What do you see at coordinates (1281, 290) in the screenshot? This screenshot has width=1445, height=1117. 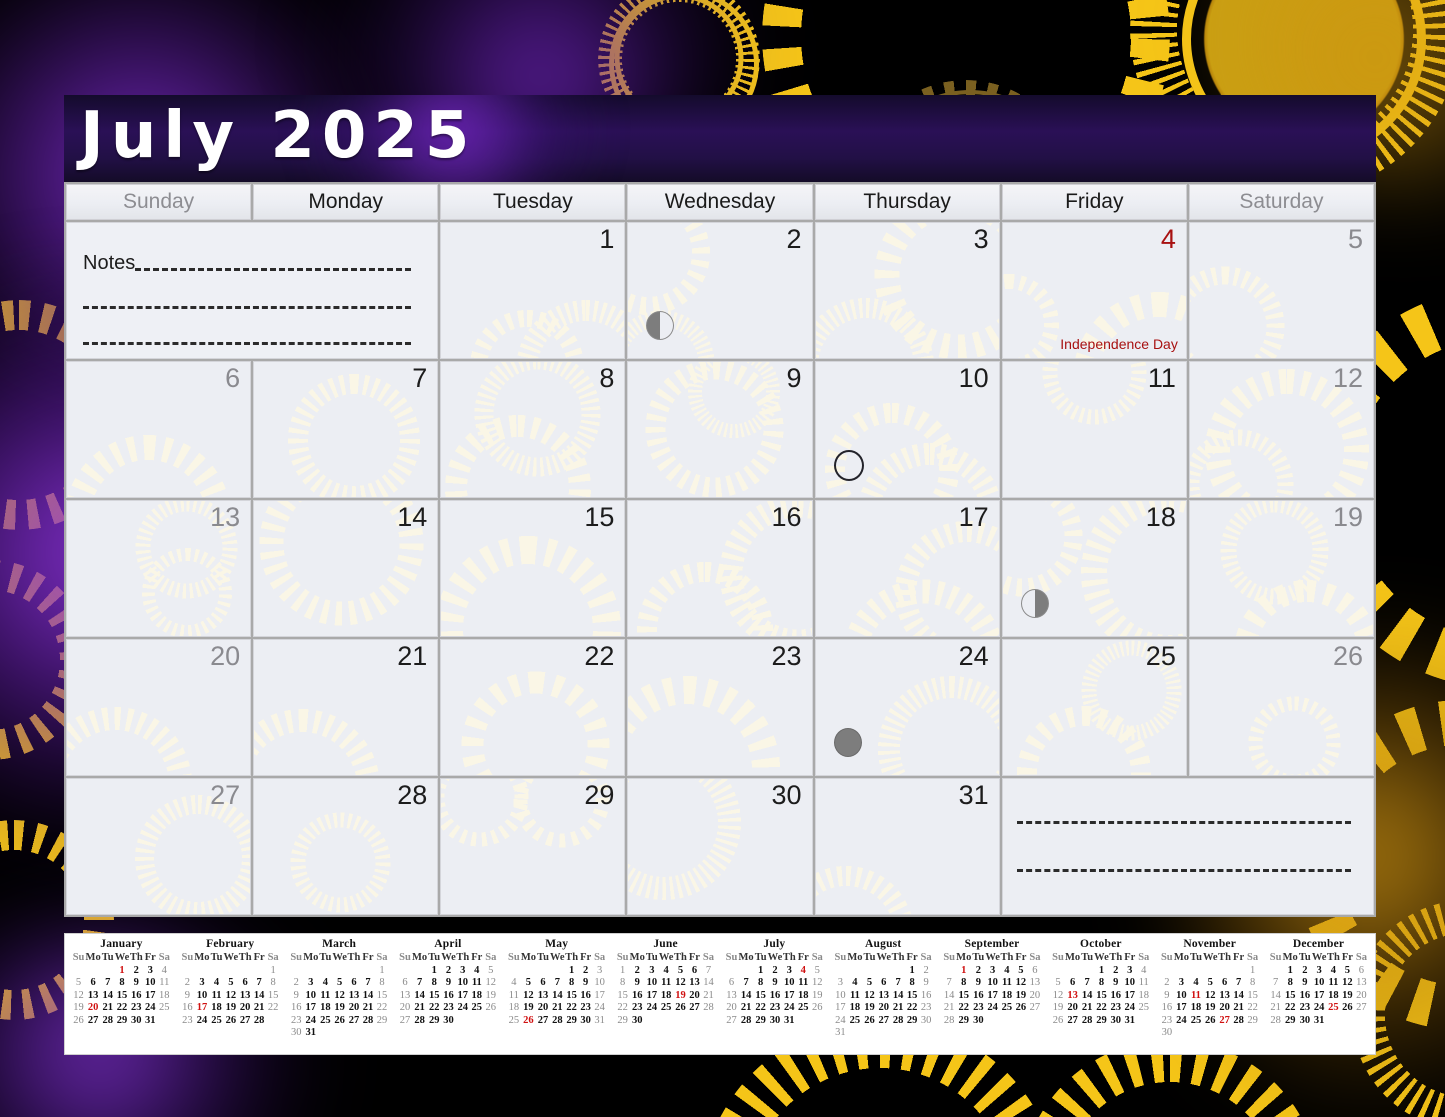 I see `day-cell-5: 5` at bounding box center [1281, 290].